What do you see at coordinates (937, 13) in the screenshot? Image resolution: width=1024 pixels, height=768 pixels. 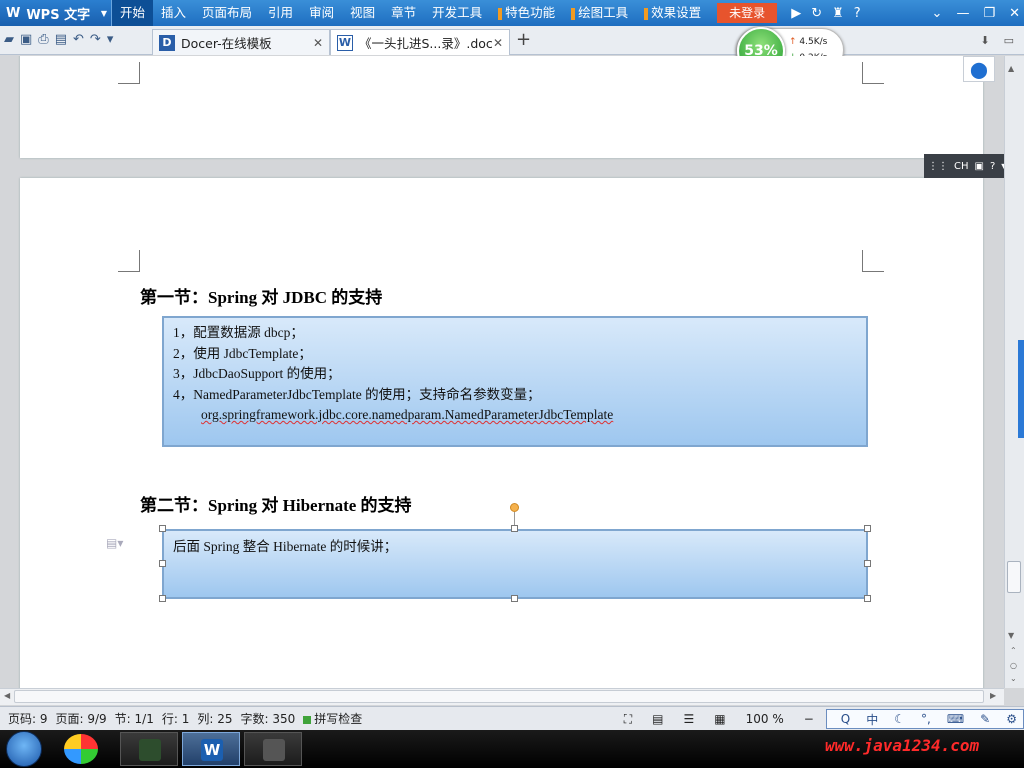 I see `chevron-down-icon: ⌄` at bounding box center [937, 13].